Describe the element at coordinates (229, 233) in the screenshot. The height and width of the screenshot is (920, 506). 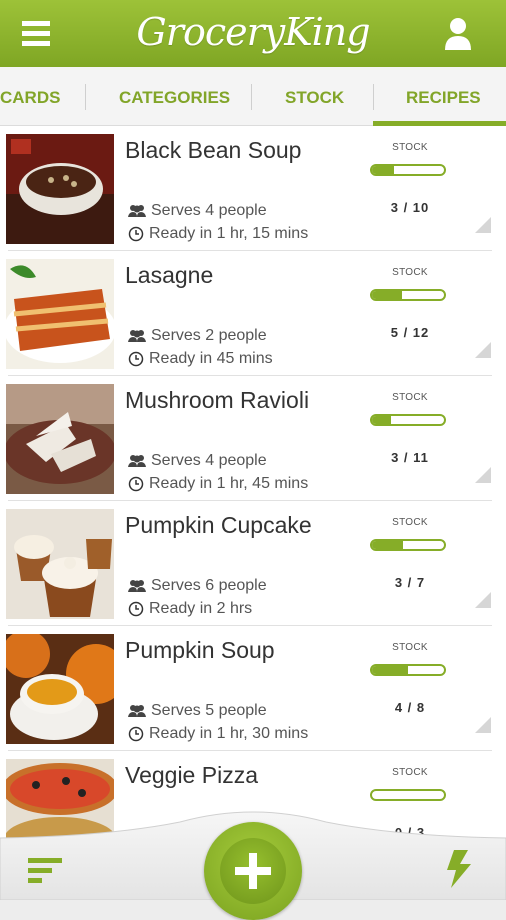
I see `time-text: Ready in 1 hr, 15 mins` at that location.